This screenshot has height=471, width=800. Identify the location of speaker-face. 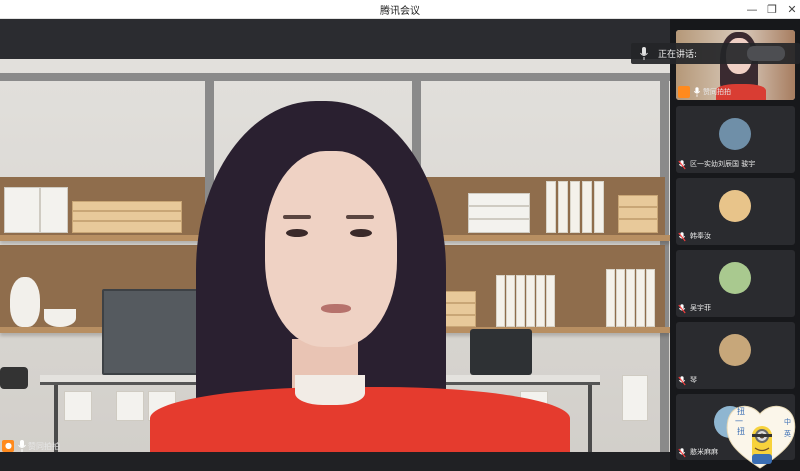
(331, 249).